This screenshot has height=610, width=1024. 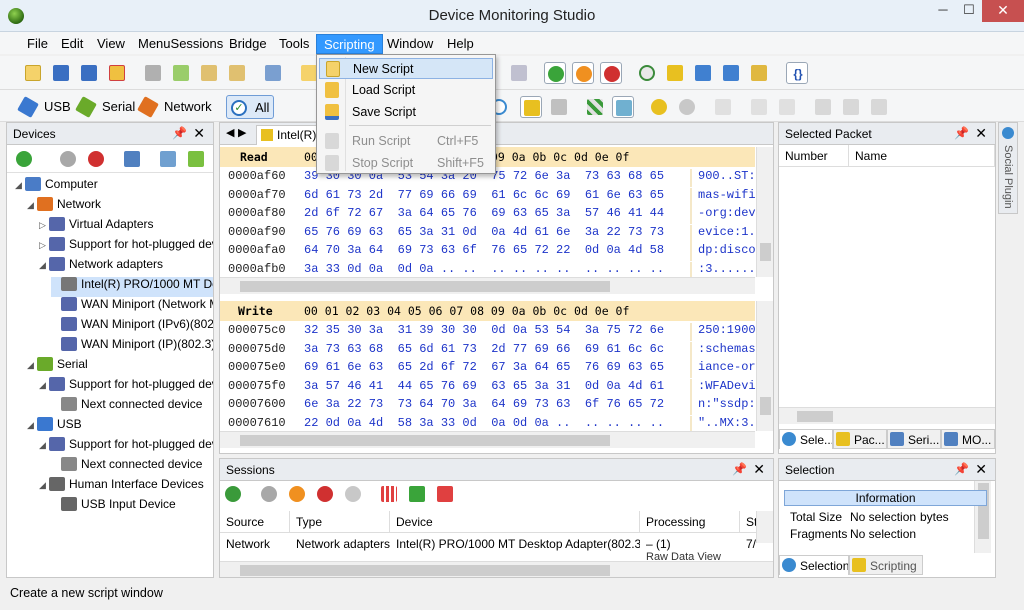 What do you see at coordinates (887, 415) in the screenshot?
I see `selected-packet-hscroll` at bounding box center [887, 415].